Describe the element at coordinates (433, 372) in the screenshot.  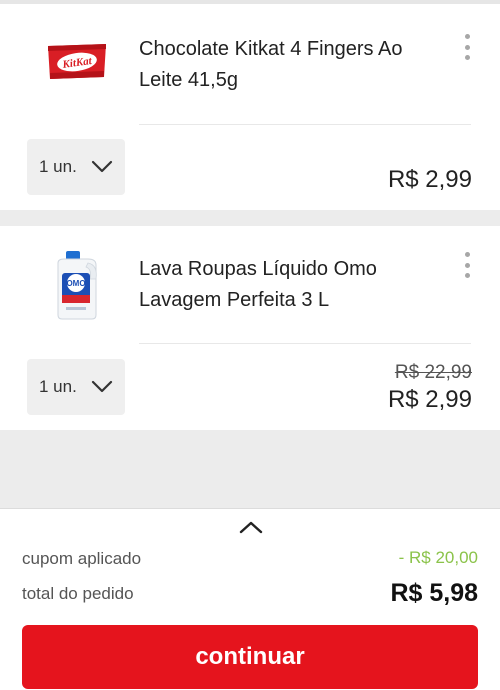
I see `original-price: R$ 22,99` at that location.